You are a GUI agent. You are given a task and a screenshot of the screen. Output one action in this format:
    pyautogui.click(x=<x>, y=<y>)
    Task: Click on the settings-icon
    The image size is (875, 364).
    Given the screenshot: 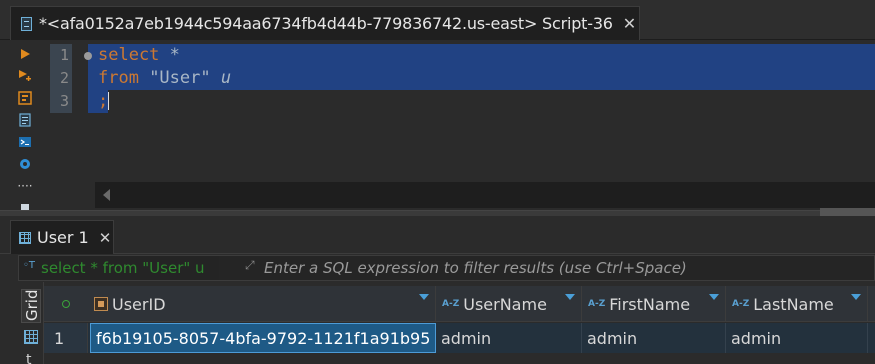 What is the action you would take?
    pyautogui.click(x=25, y=164)
    